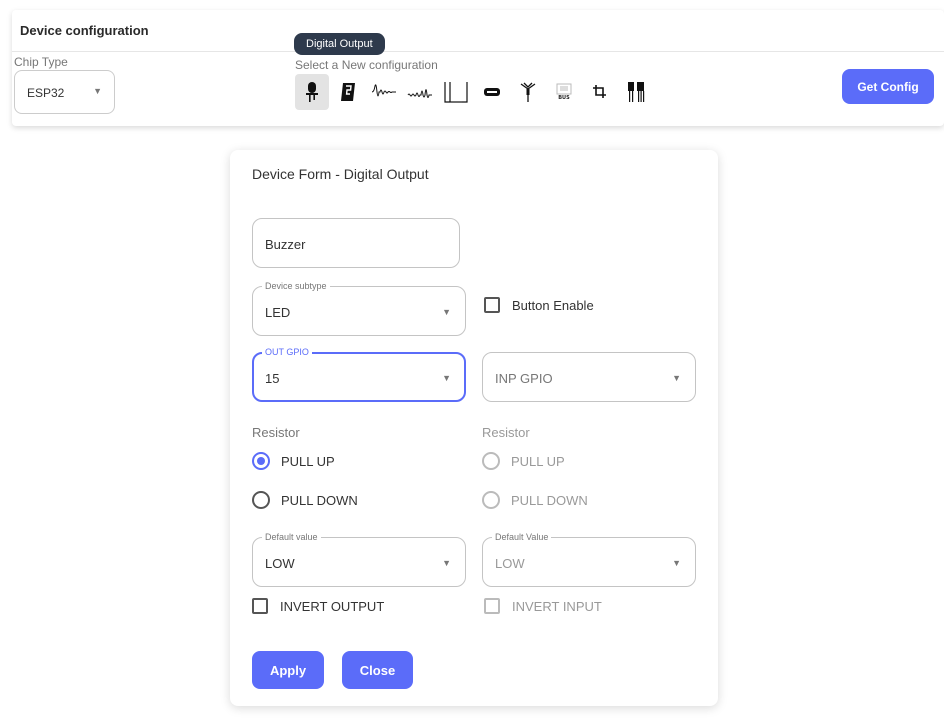  I want to click on pull-up-label-right: PULL UP, so click(538, 461).